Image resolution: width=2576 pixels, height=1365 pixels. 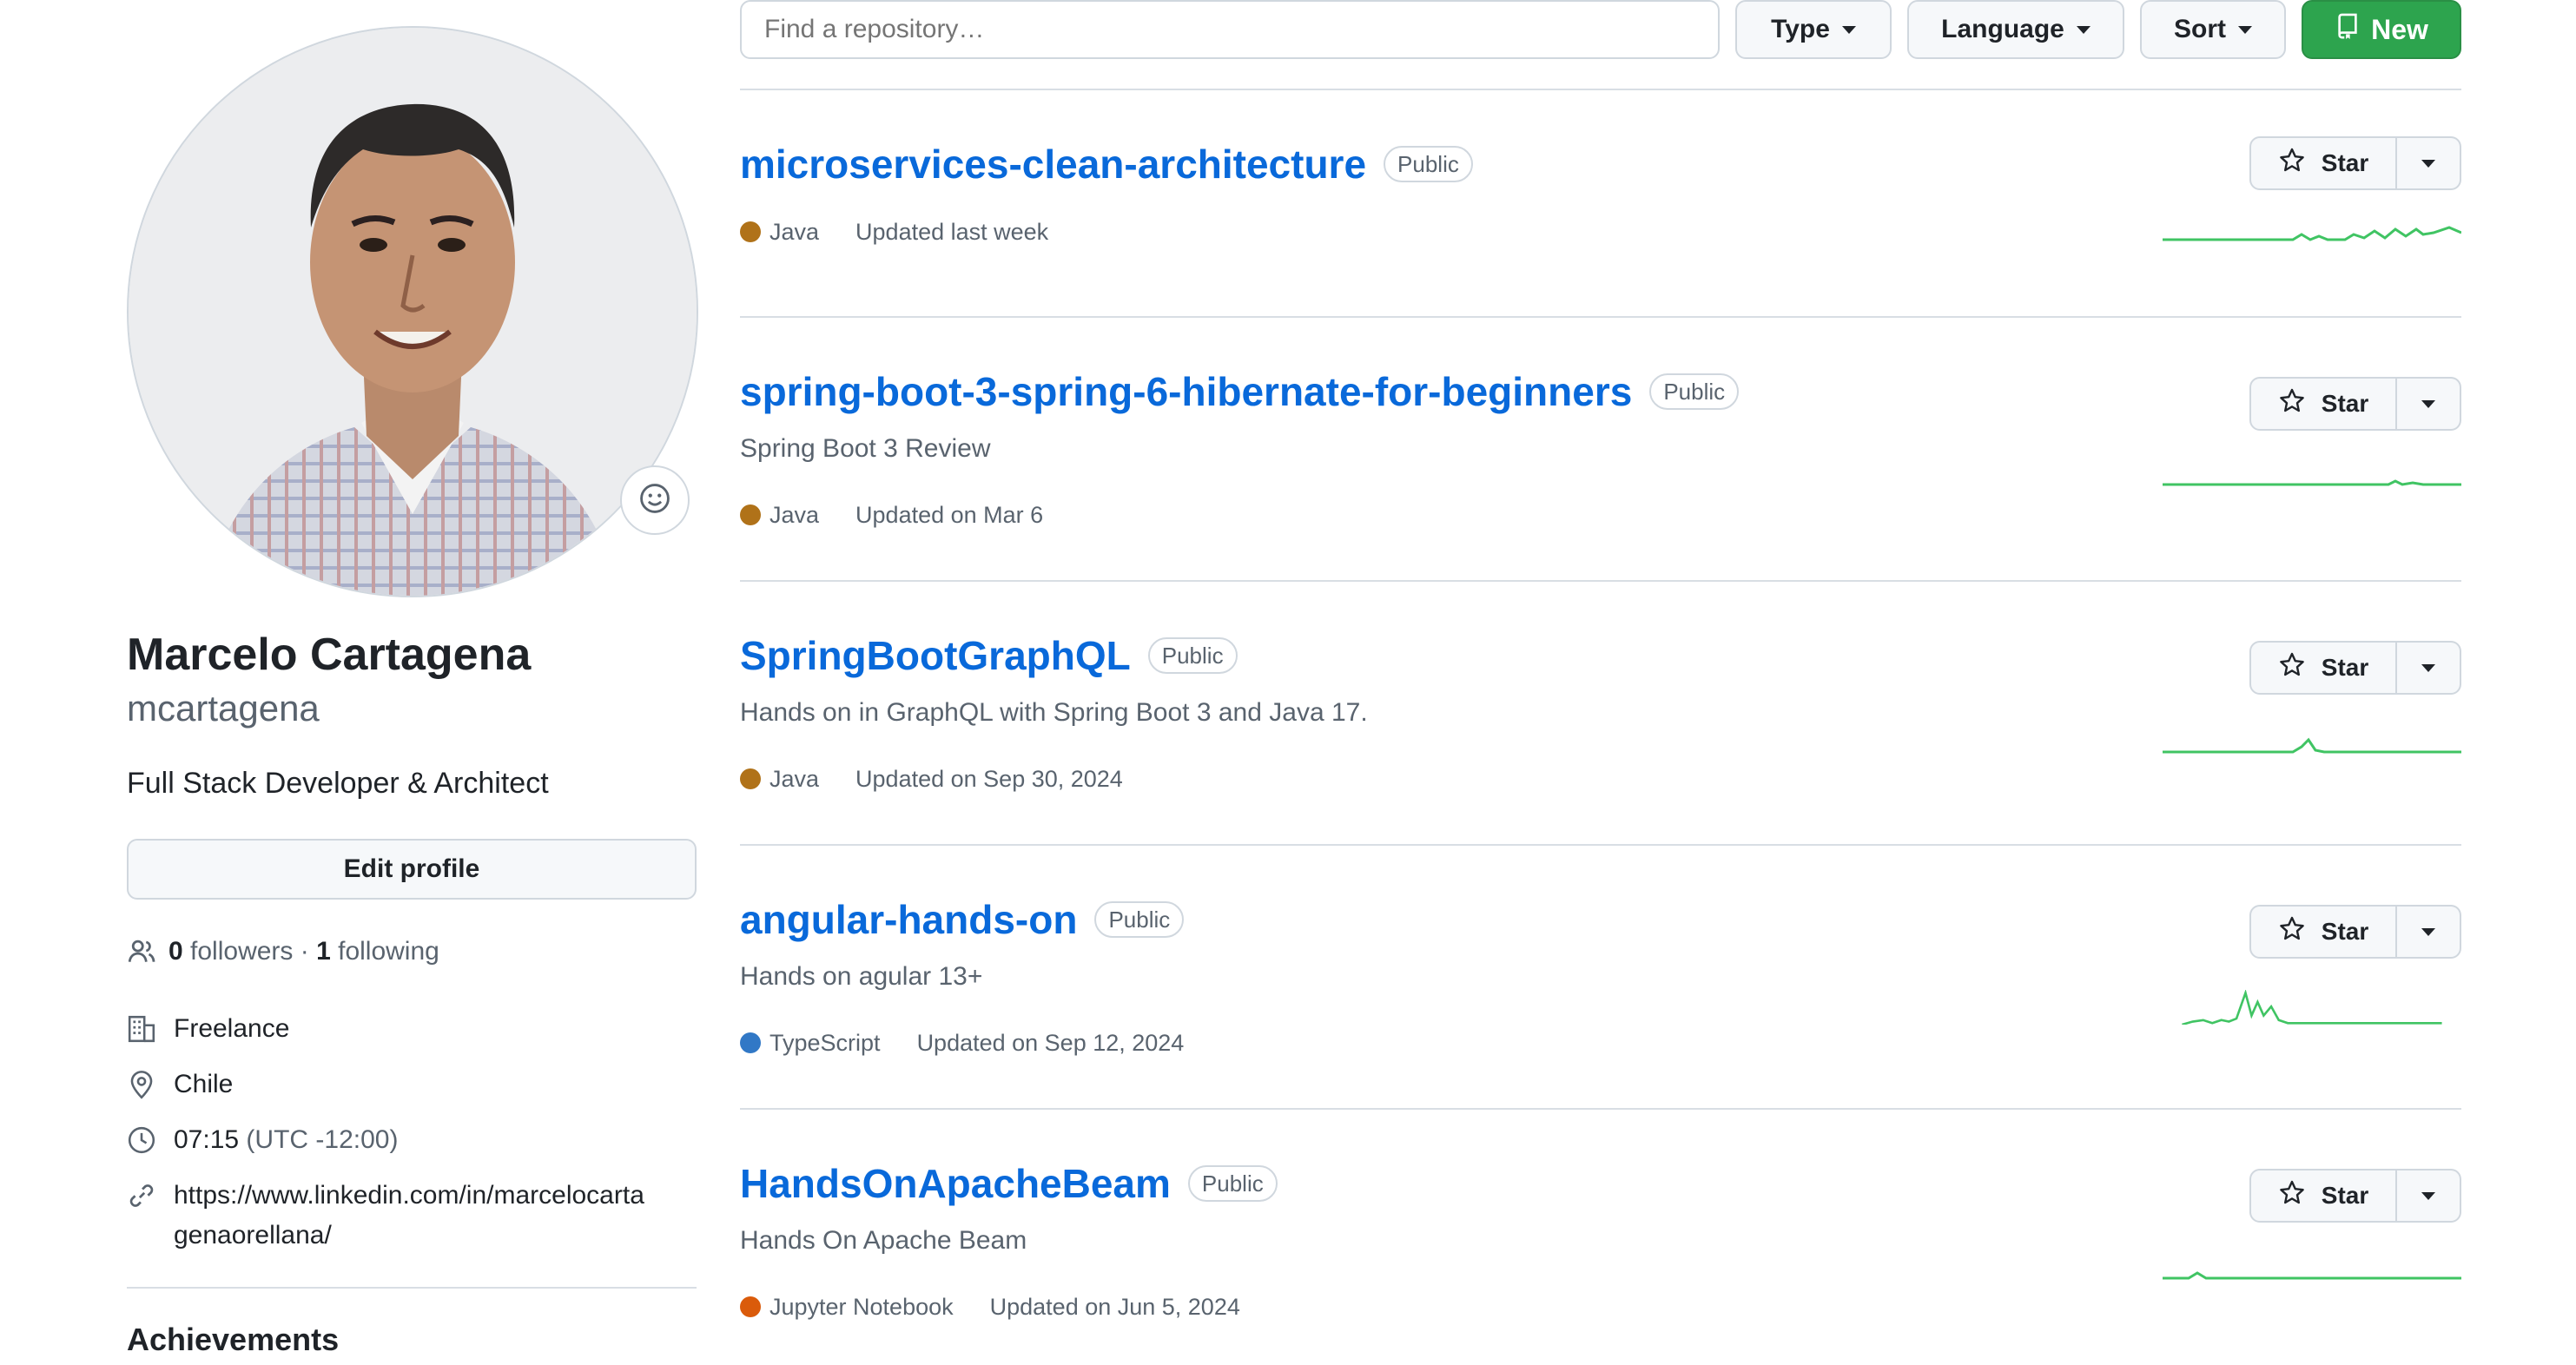 What do you see at coordinates (1053, 164) in the screenshot?
I see `repo-name-link: microservices-clean-architecture` at bounding box center [1053, 164].